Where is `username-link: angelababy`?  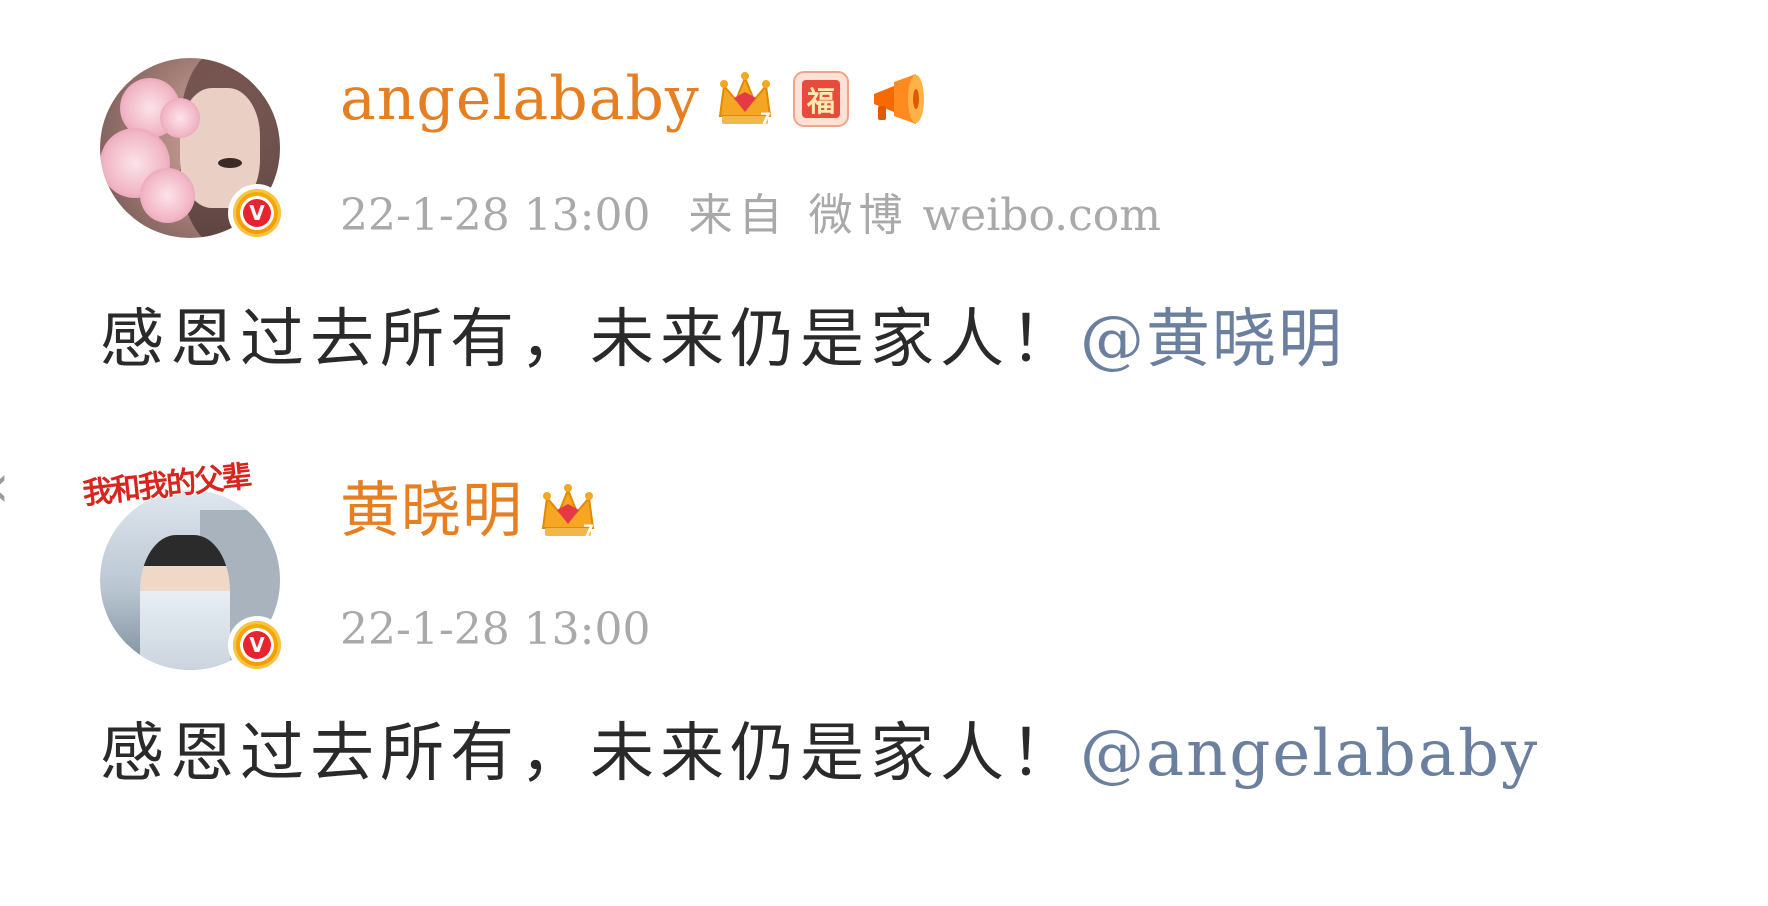
username-link: angelababy is located at coordinates (520, 99).